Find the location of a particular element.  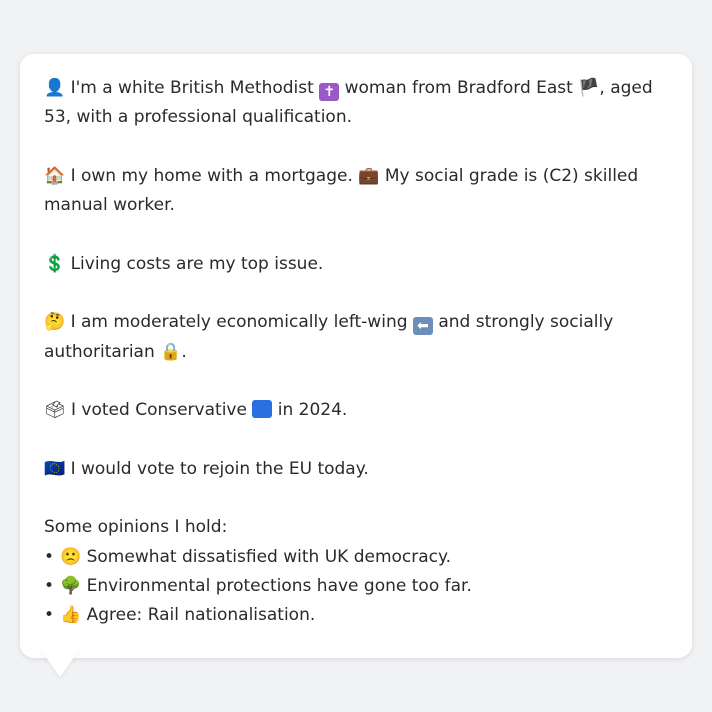

lock-icon: 🔒 is located at coordinates (171, 351).